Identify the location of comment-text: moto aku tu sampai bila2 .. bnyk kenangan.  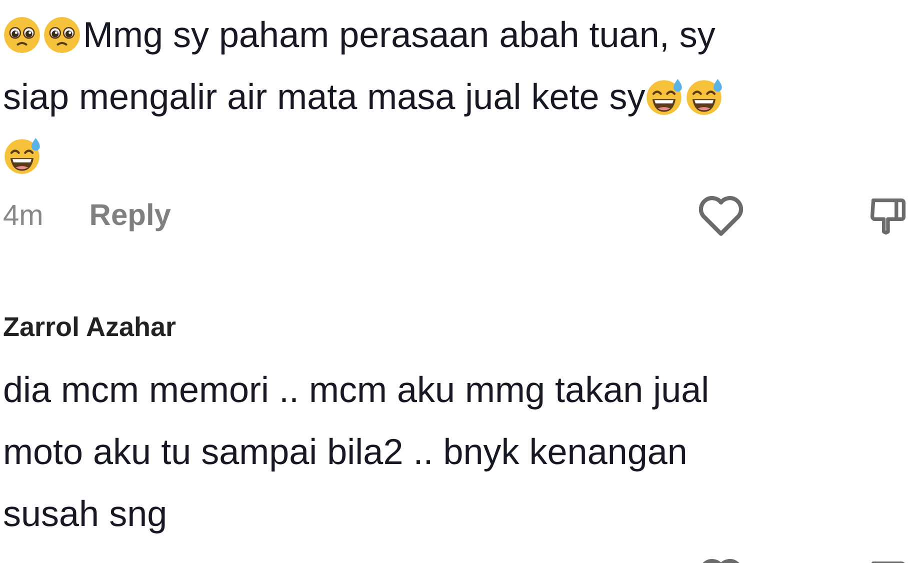
(345, 452).